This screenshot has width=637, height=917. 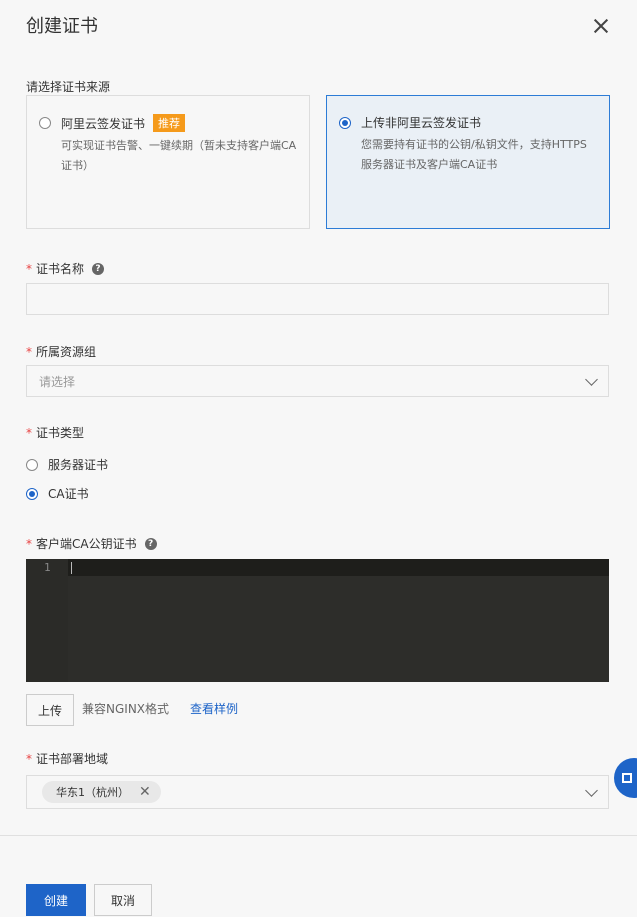 What do you see at coordinates (317, 381) in the screenshot?
I see `resource-group-select: 请选择` at bounding box center [317, 381].